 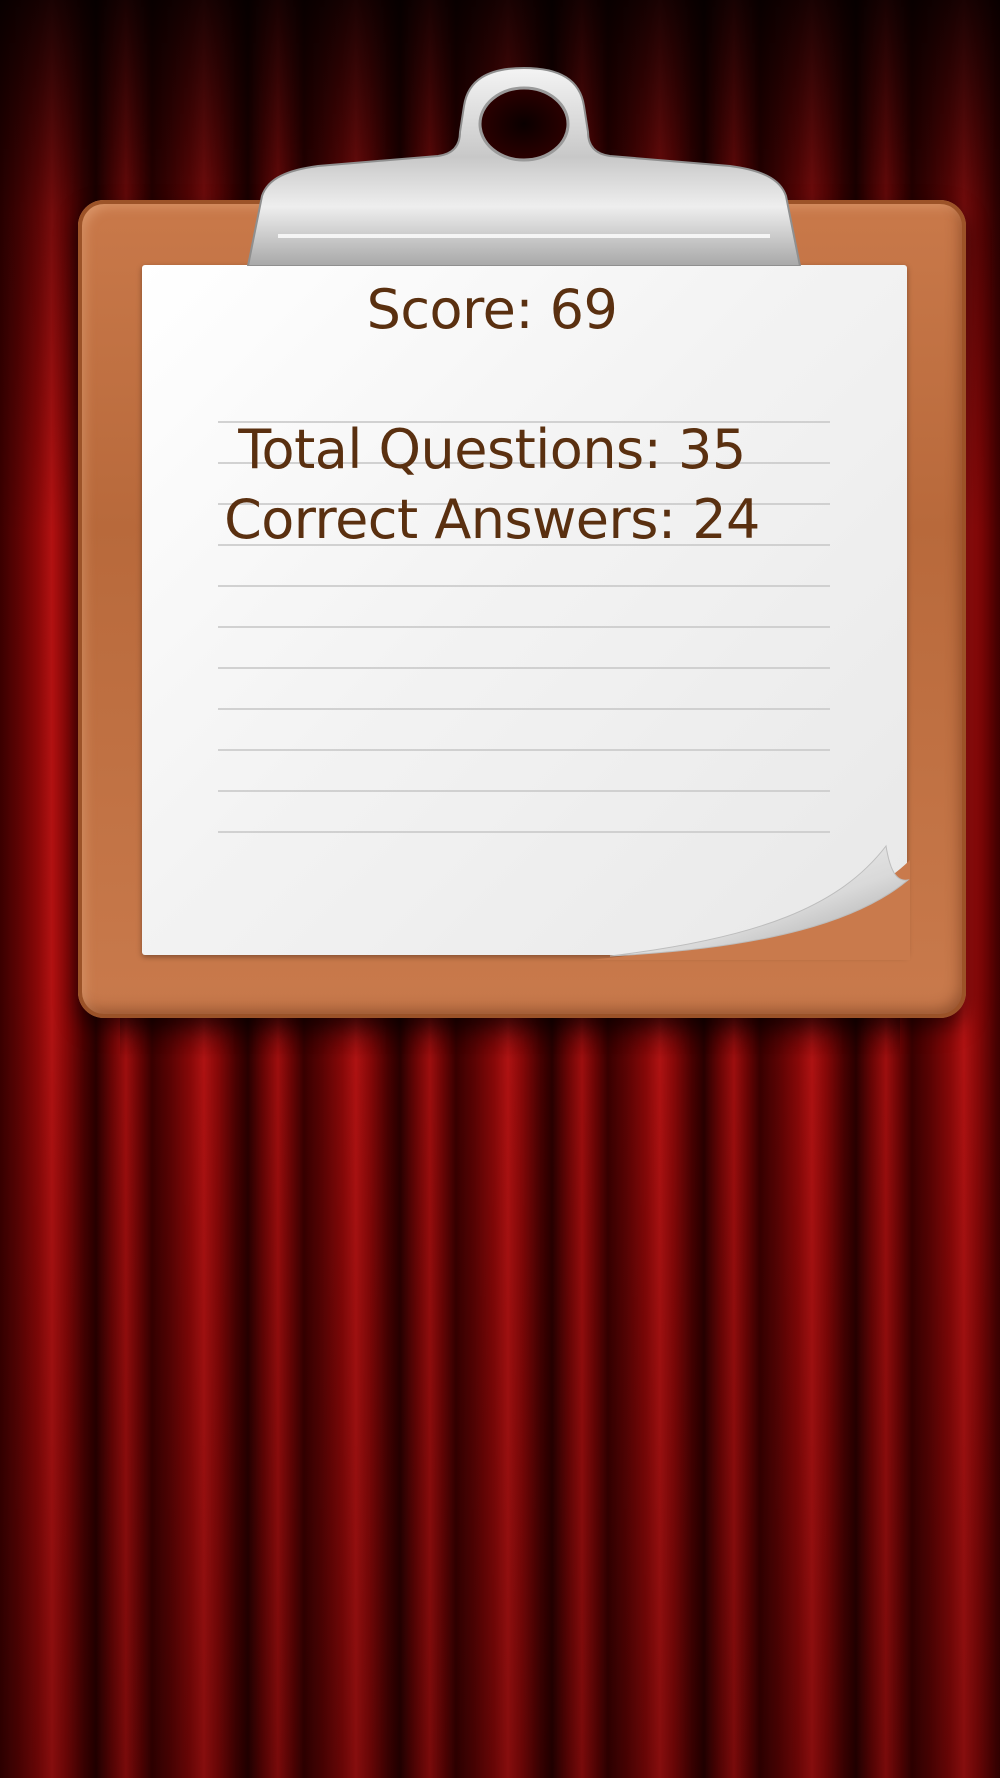 What do you see at coordinates (750, 902) in the screenshot?
I see `page-curl-icon` at bounding box center [750, 902].